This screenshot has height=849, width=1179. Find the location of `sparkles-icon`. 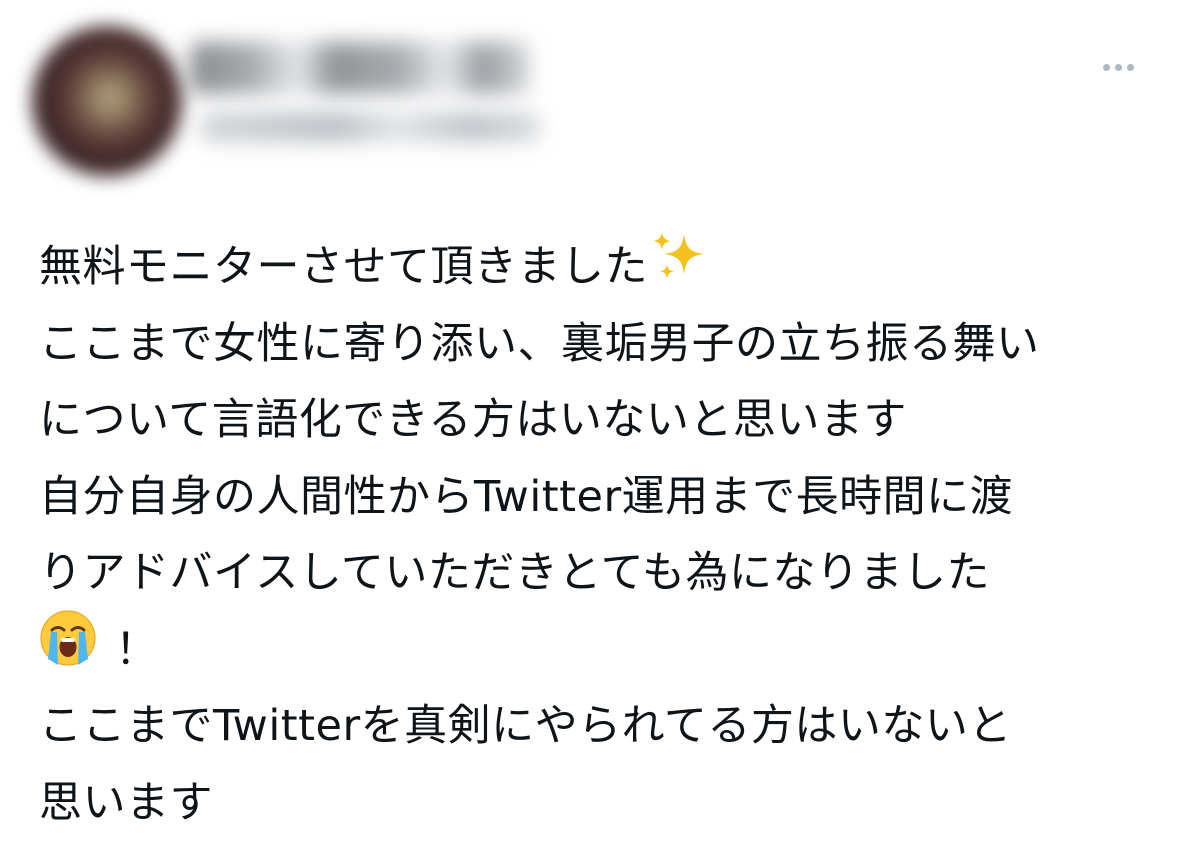

sparkles-icon is located at coordinates (678, 267).